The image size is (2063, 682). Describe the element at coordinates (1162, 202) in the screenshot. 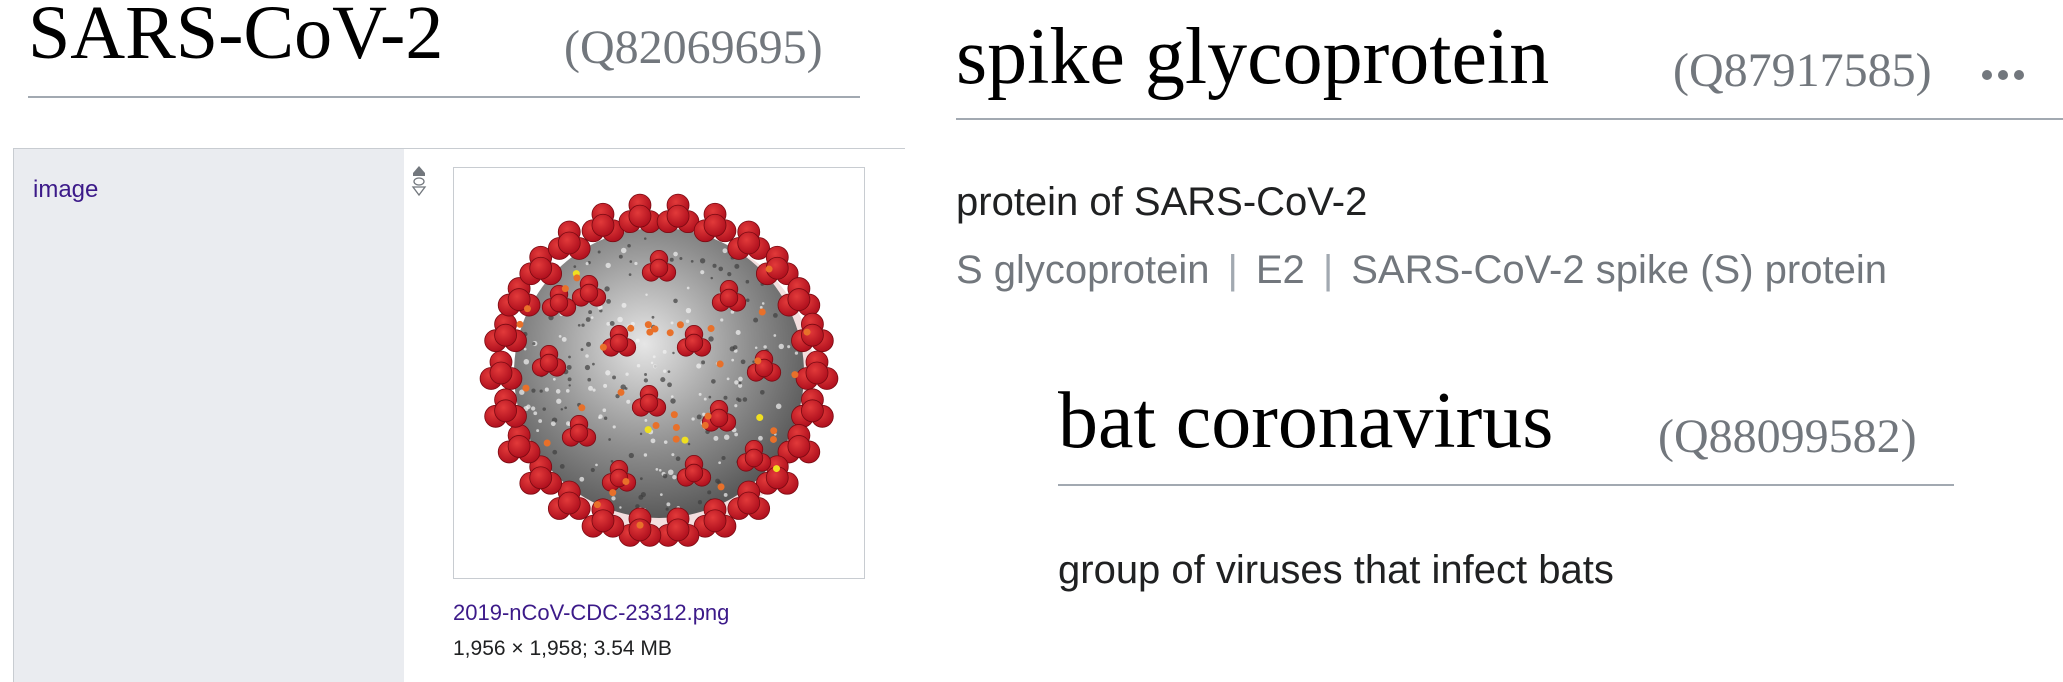

I see `spike-glycoprotein-description: protein of SARS-CoV-2` at that location.